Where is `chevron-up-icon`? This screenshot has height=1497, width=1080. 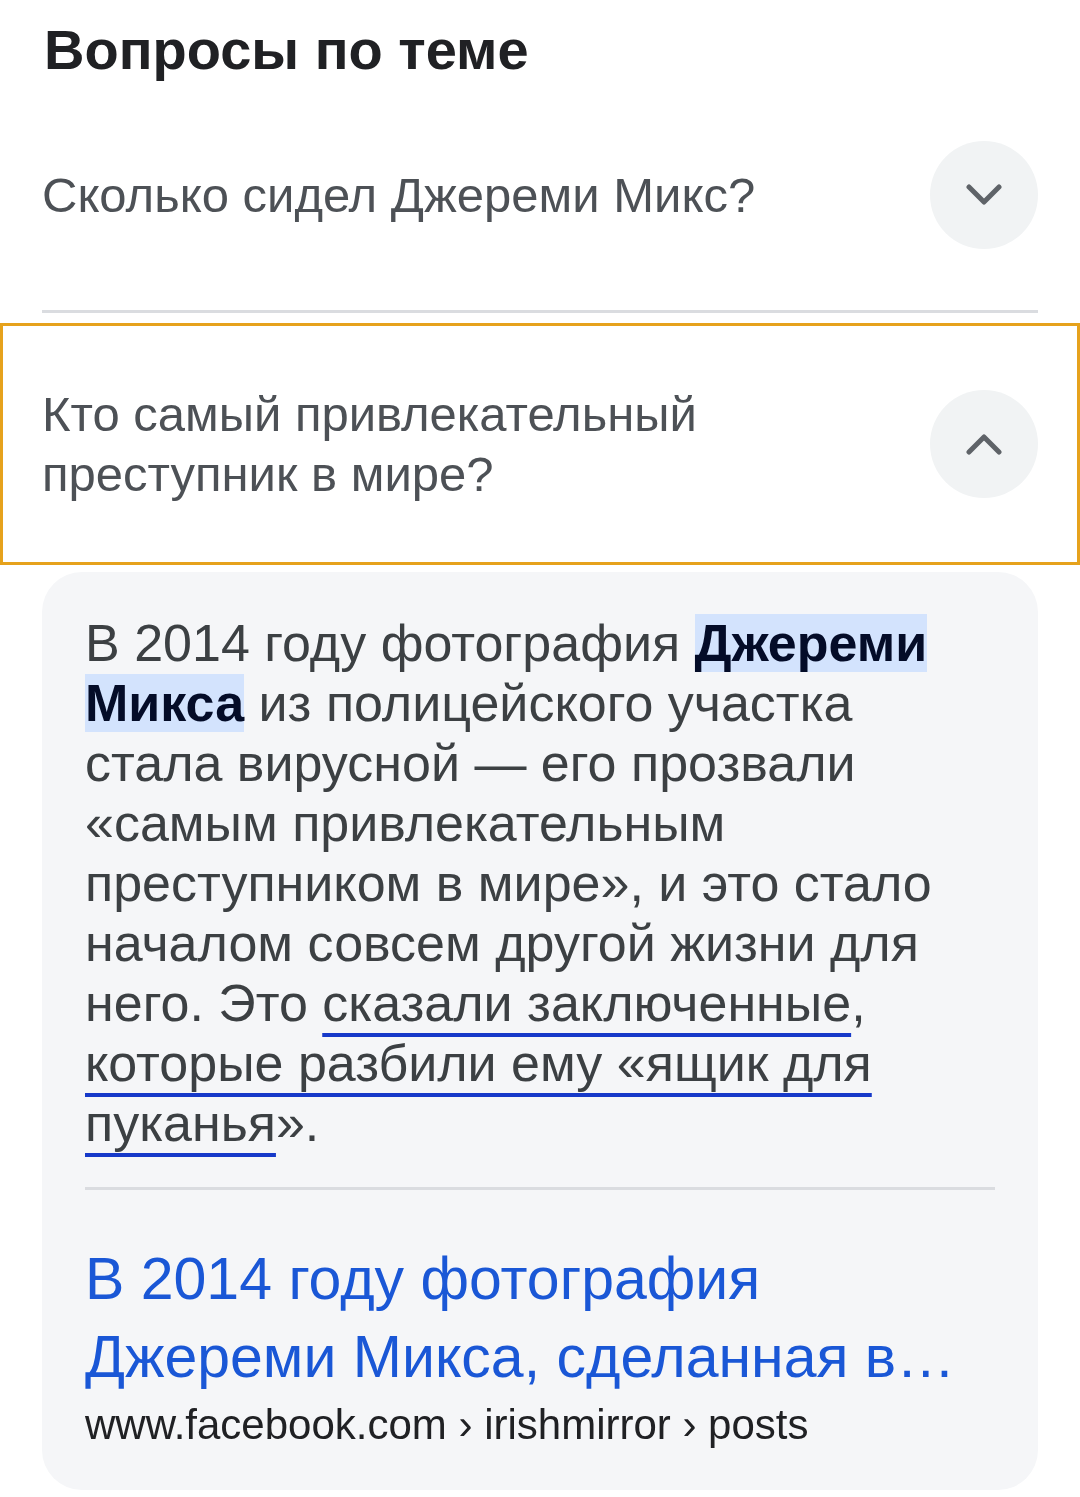
chevron-up-icon is located at coordinates (984, 444).